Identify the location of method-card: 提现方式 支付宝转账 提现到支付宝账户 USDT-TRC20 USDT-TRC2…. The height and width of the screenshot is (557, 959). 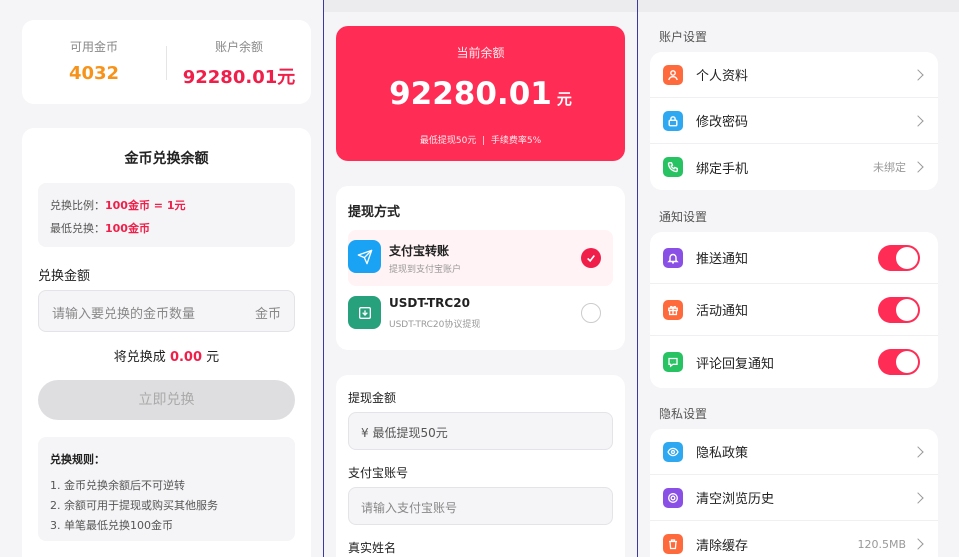
(480, 268).